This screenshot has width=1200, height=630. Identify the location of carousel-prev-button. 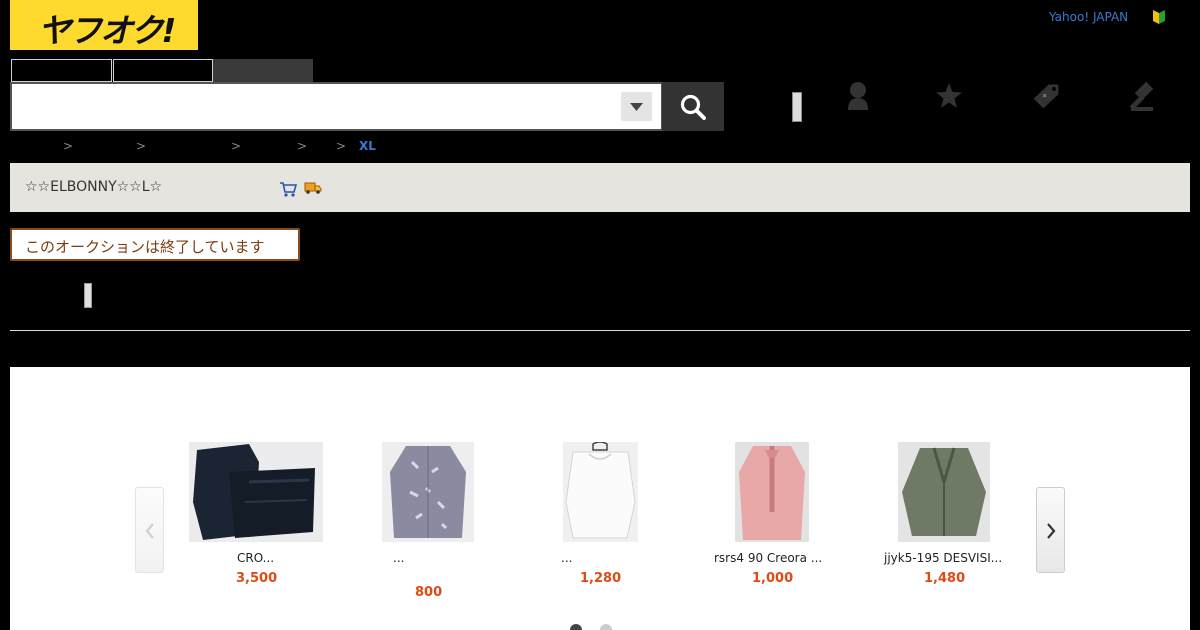
(149, 530).